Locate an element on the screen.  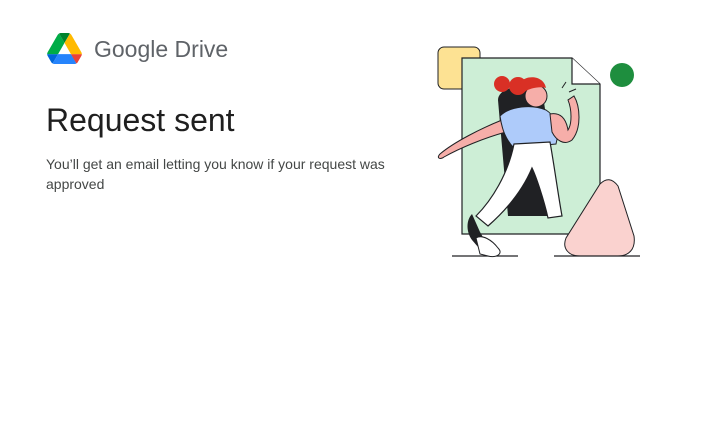
person-shoe-front is located at coordinates (488, 246).